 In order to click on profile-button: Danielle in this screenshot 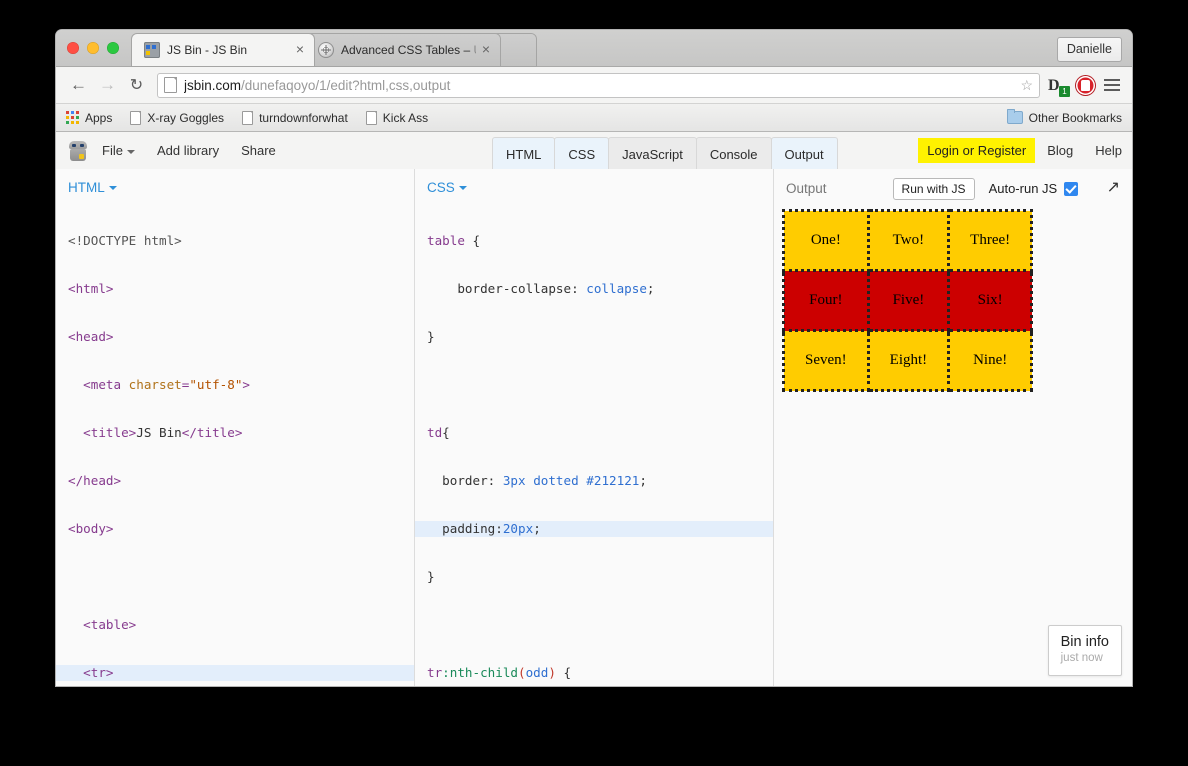, I will do `click(1089, 49)`.